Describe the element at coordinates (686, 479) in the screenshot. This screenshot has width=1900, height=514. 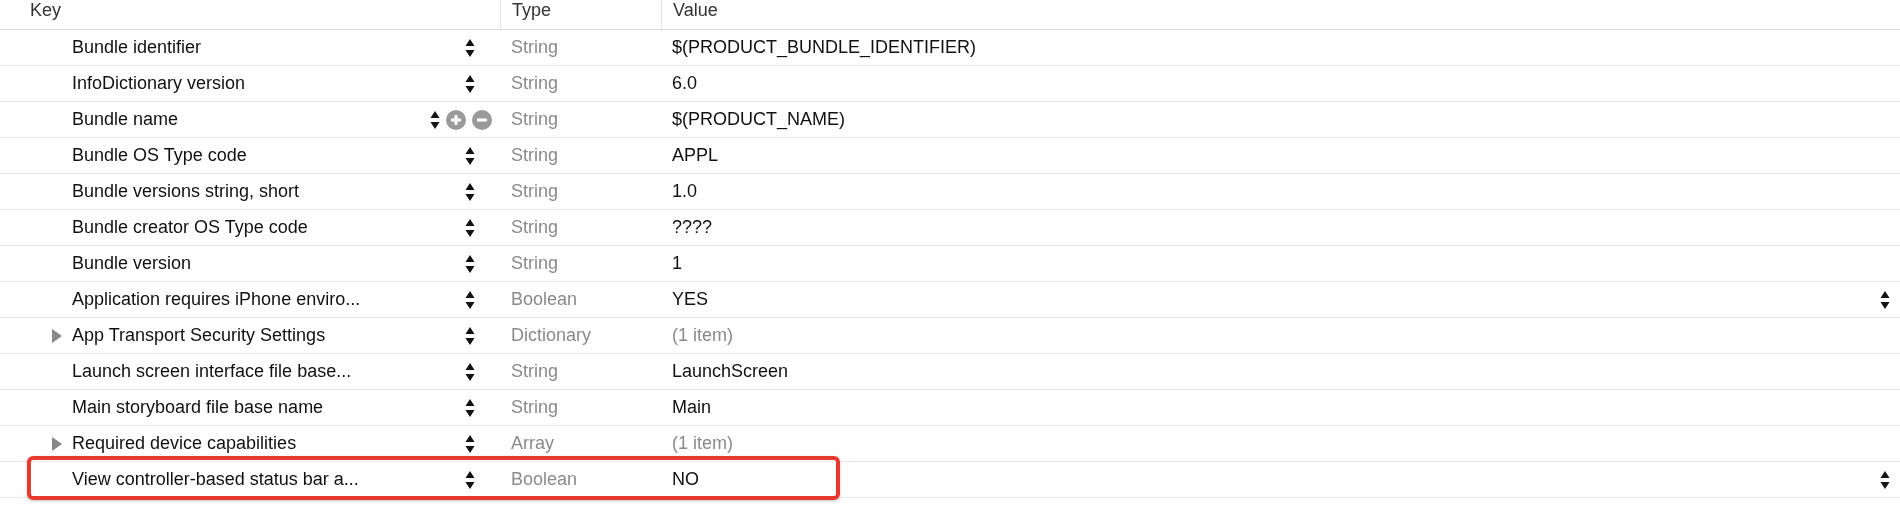
I see `value-label: NO` at that location.